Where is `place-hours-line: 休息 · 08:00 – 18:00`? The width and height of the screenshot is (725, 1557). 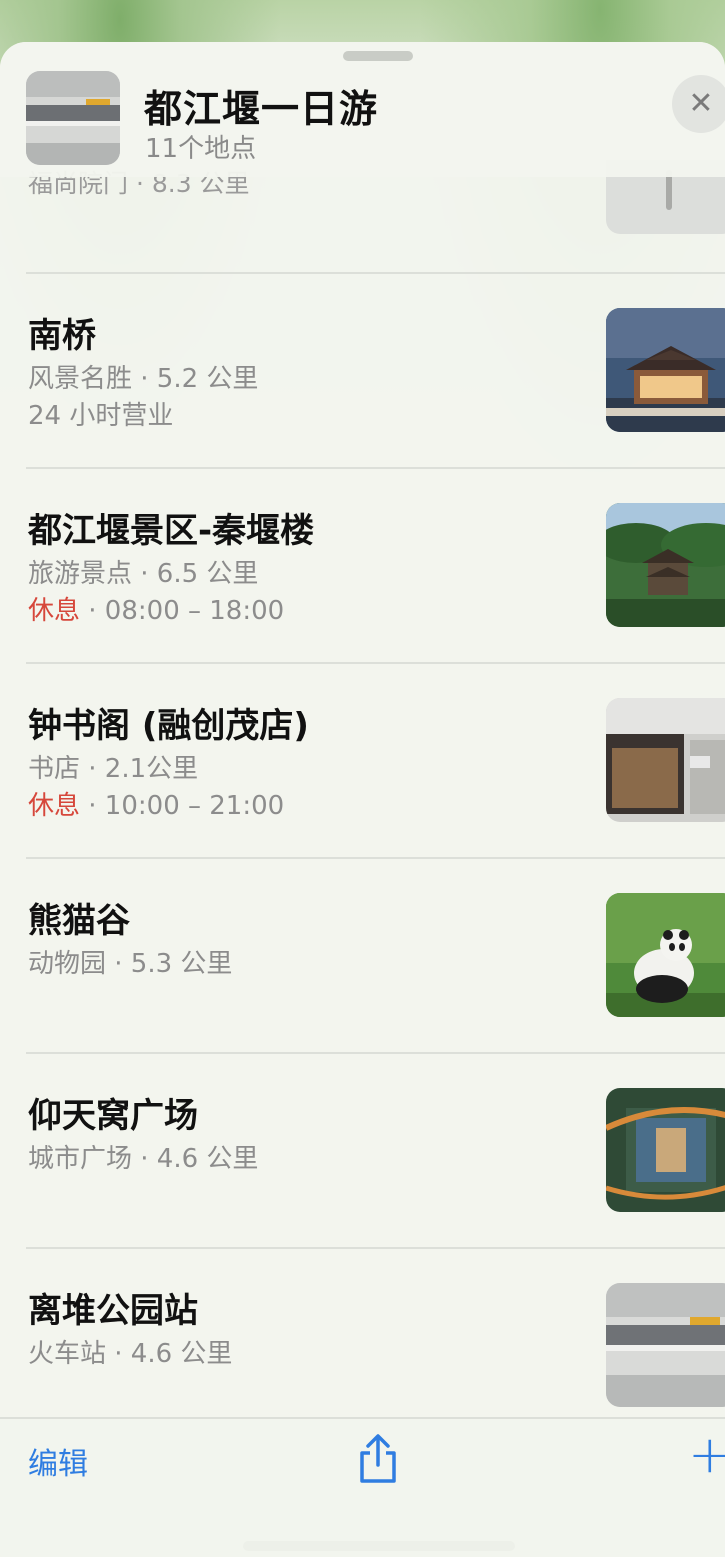 place-hours-line: 休息 · 08:00 – 18:00 is located at coordinates (156, 608).